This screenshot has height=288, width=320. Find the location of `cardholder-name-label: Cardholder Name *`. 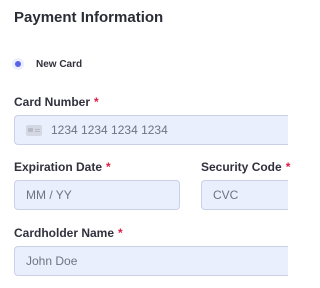

cardholder-name-label: Cardholder Name * is located at coordinates (68, 233).